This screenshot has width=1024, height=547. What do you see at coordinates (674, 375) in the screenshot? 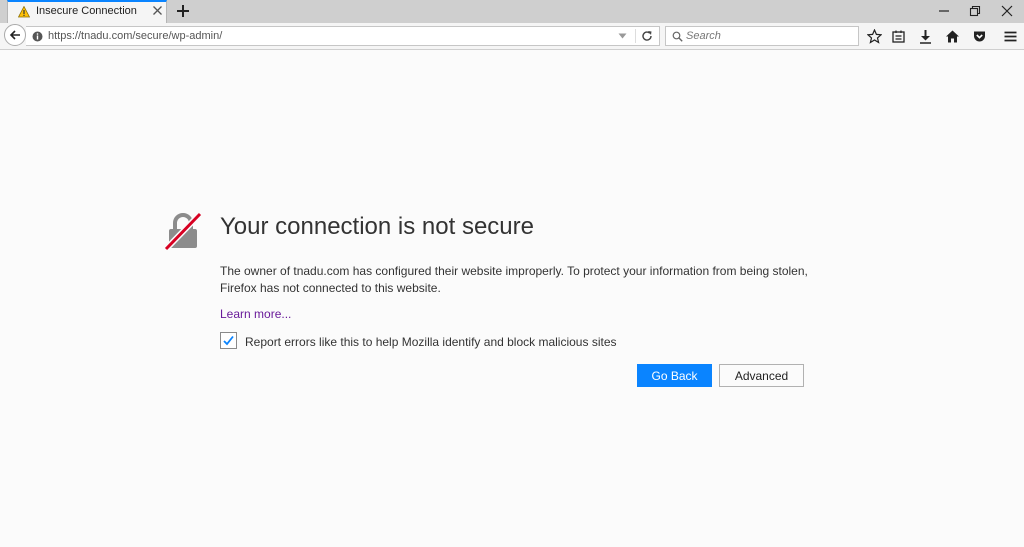
I see `go-back-button: Go Back` at bounding box center [674, 375].